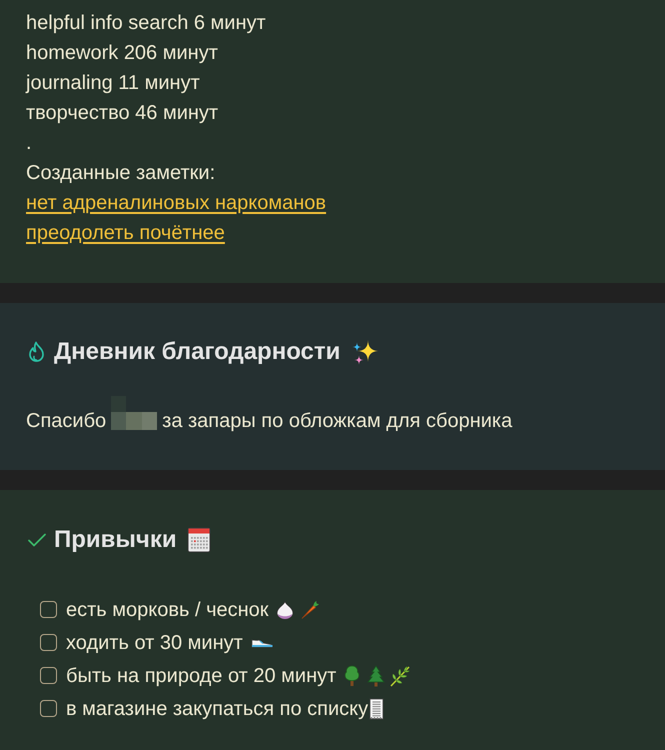 The height and width of the screenshot is (750, 665). I want to click on gratitude-text: за запары по обложкам для сборника, so click(337, 421).